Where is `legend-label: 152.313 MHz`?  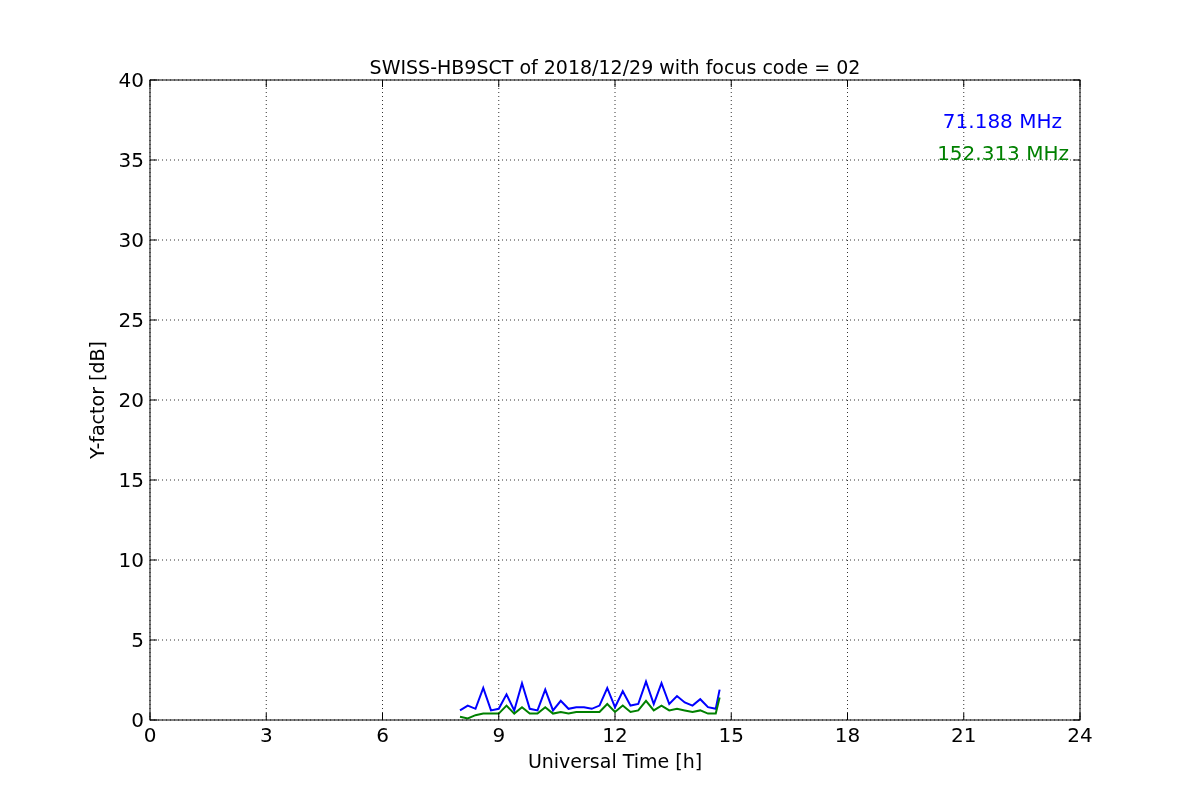 legend-label: 152.313 MHz is located at coordinates (1003, 153).